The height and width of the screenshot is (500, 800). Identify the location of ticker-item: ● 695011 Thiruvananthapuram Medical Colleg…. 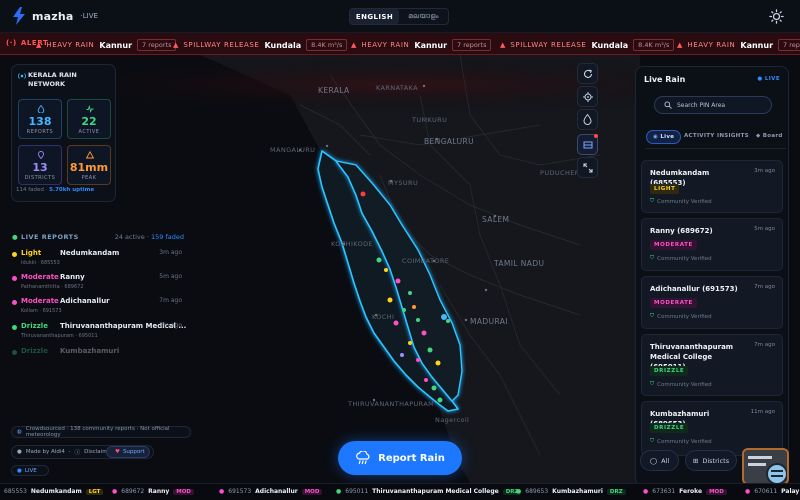
(429, 491).